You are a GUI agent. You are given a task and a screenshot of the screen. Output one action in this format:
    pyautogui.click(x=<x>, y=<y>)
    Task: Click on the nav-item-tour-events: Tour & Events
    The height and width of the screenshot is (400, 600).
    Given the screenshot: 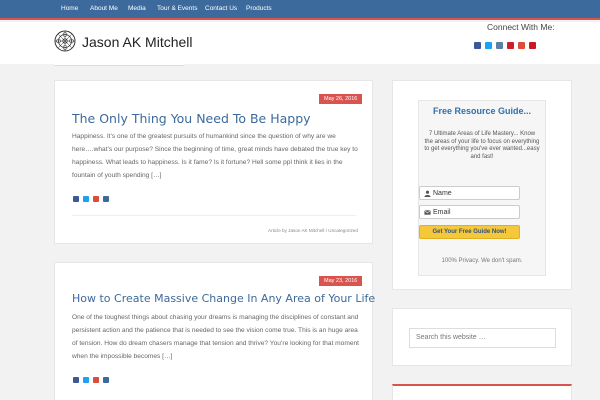 What is the action you would take?
    pyautogui.click(x=177, y=8)
    